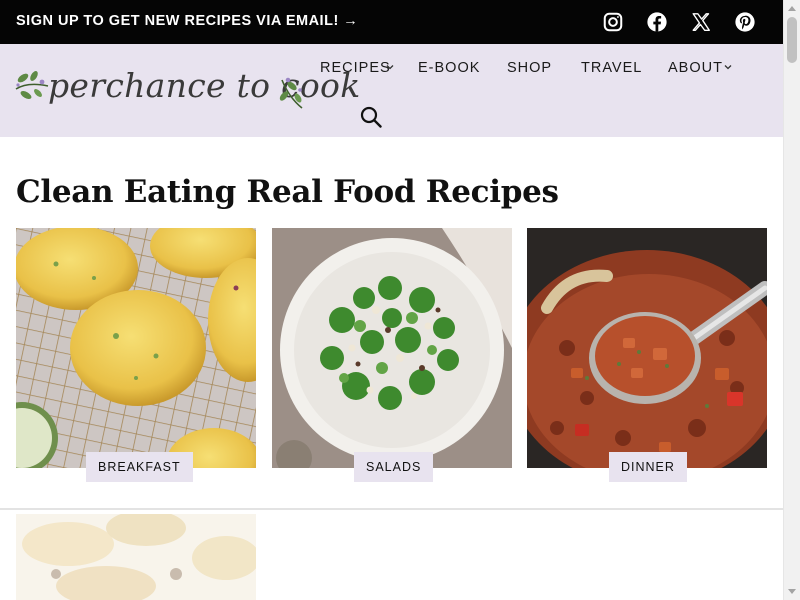 Image resolution: width=800 pixels, height=600 pixels. What do you see at coordinates (287, 192) in the screenshot?
I see `page-title: Clean Eating Real Food Recipes` at bounding box center [287, 192].